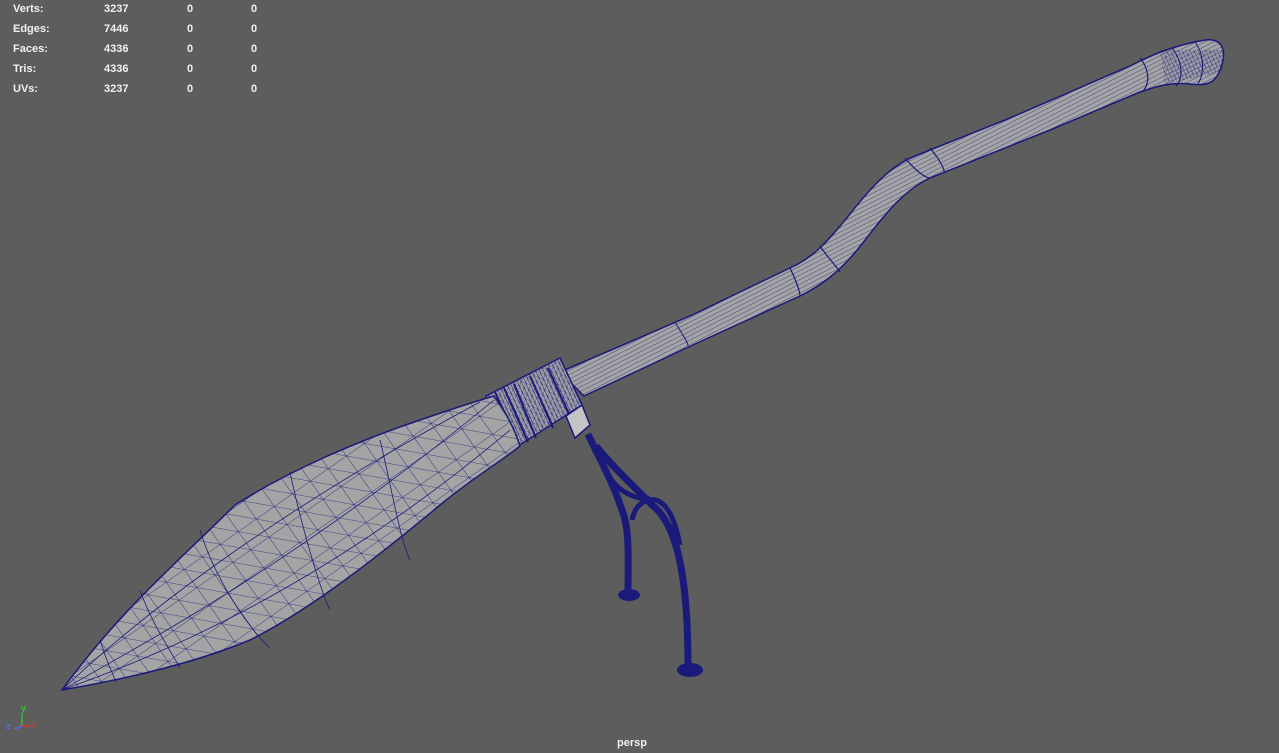 The height and width of the screenshot is (753, 1279). I want to click on axis-gizmo: y z x, so click(21, 719).